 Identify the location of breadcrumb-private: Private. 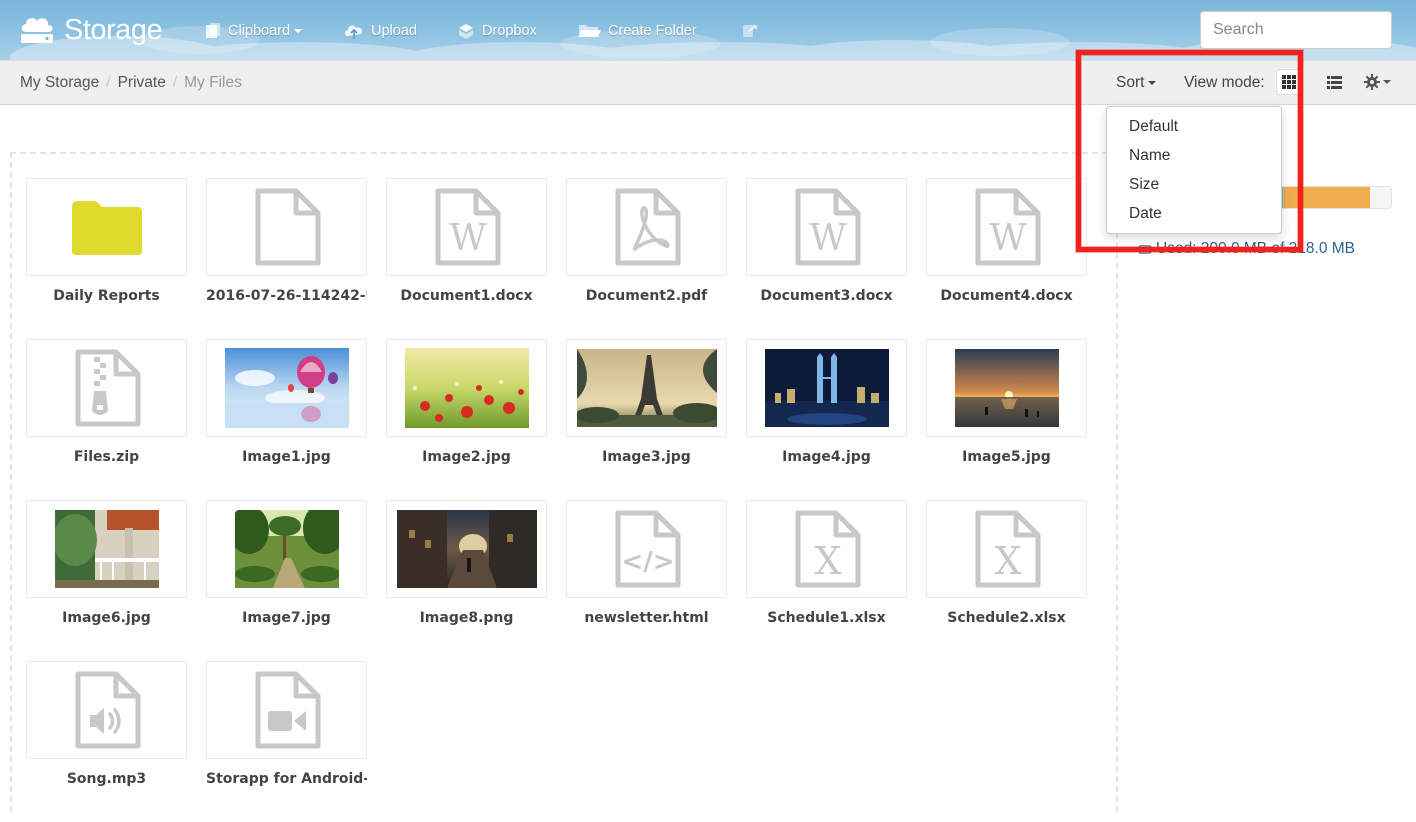
(142, 83).